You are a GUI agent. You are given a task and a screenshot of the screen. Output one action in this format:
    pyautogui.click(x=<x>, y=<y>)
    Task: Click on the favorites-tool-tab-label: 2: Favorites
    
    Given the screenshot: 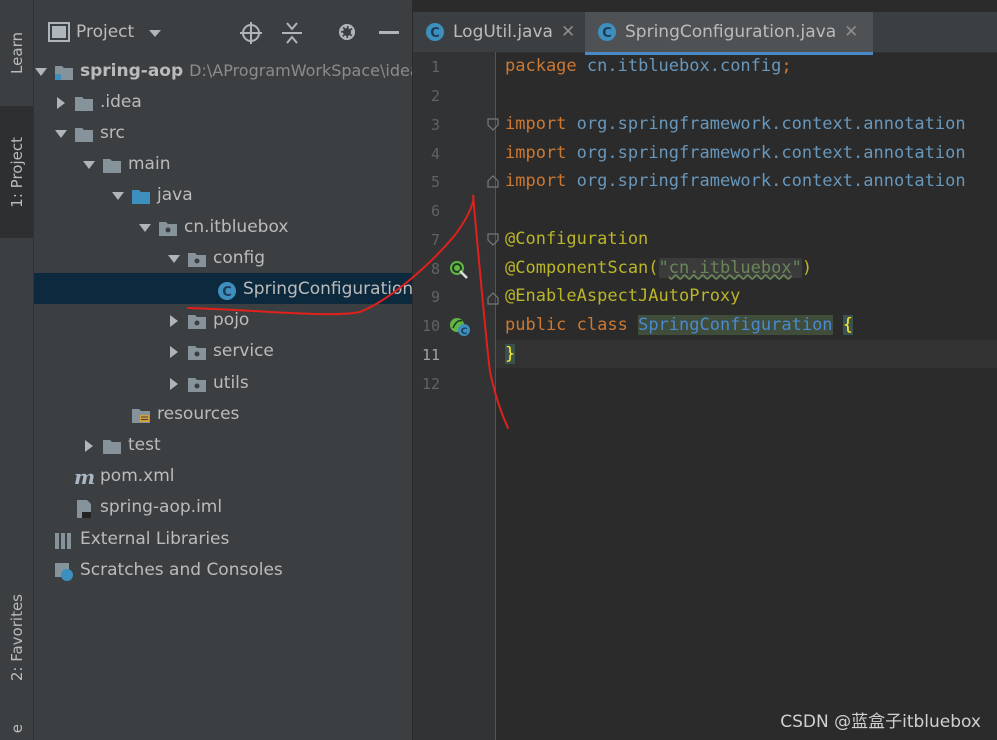 What is the action you would take?
    pyautogui.click(x=16, y=637)
    